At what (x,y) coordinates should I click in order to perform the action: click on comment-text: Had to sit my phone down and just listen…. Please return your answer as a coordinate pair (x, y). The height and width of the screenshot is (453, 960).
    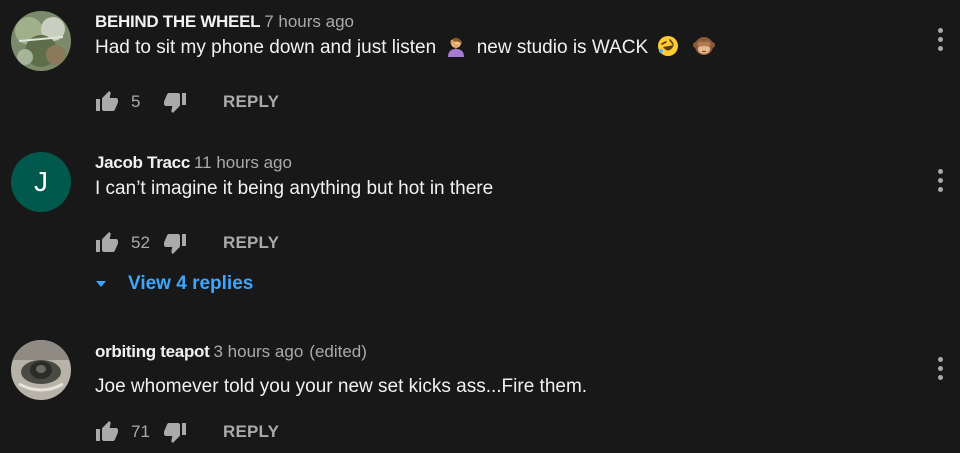
    Looking at the image, I should click on (407, 48).